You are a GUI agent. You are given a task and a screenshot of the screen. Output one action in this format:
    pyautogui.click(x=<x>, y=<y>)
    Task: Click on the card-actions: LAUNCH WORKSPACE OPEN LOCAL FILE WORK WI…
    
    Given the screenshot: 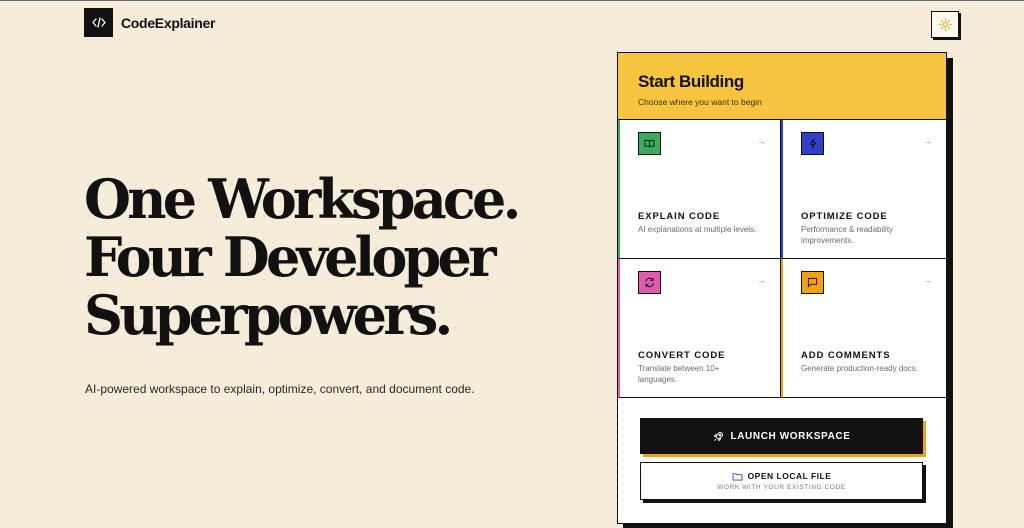 What is the action you would take?
    pyautogui.click(x=782, y=449)
    